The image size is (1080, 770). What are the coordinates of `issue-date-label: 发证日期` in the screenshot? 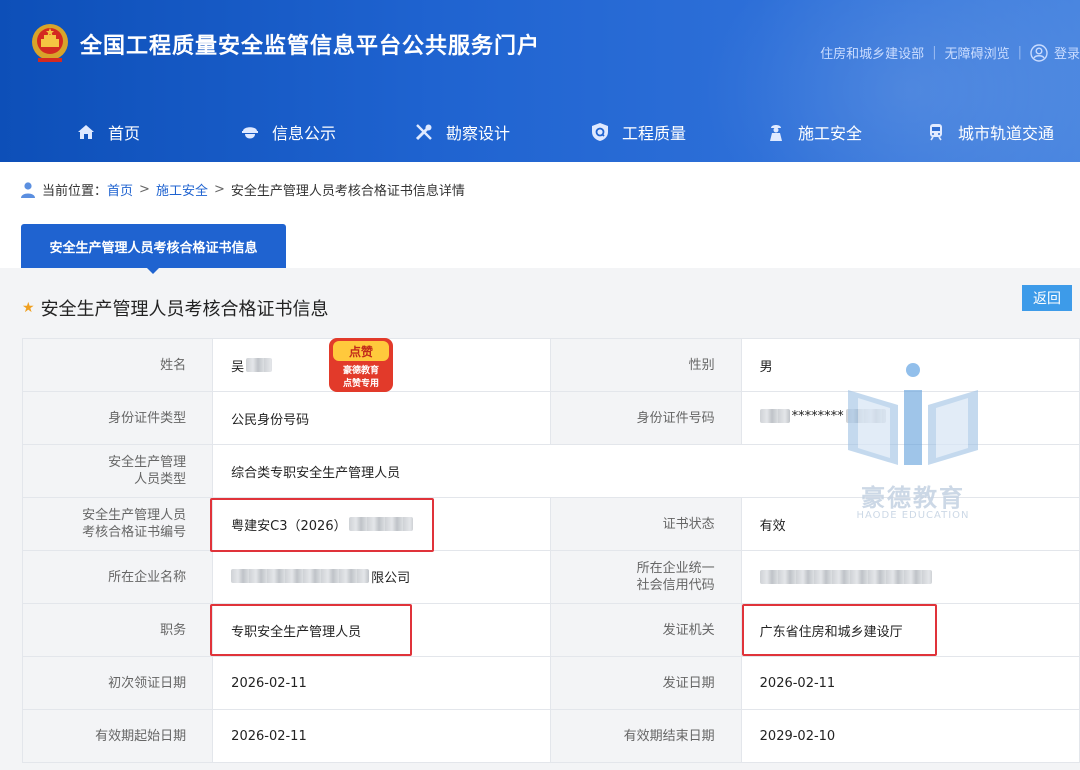 It's located at (646, 683).